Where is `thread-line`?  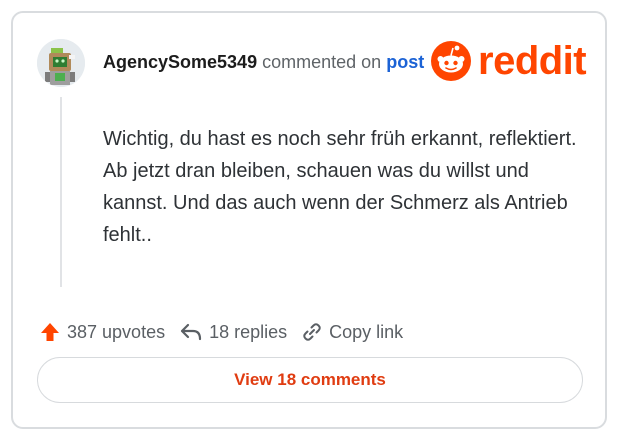 thread-line is located at coordinates (61, 192).